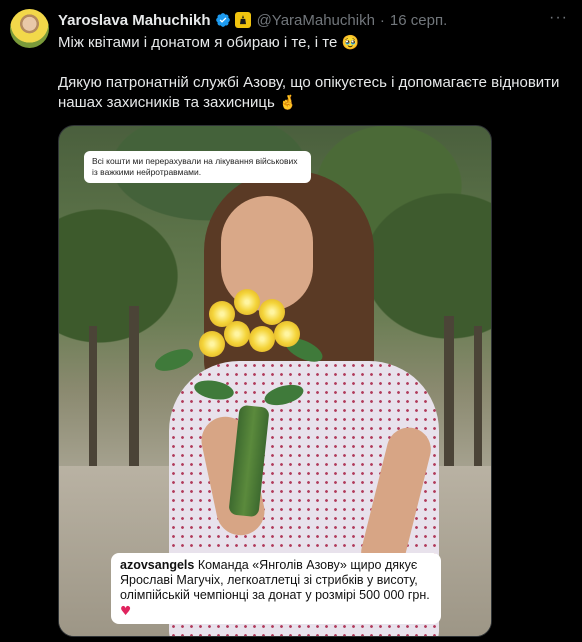  I want to click on more-options-icon: ···, so click(558, 18).